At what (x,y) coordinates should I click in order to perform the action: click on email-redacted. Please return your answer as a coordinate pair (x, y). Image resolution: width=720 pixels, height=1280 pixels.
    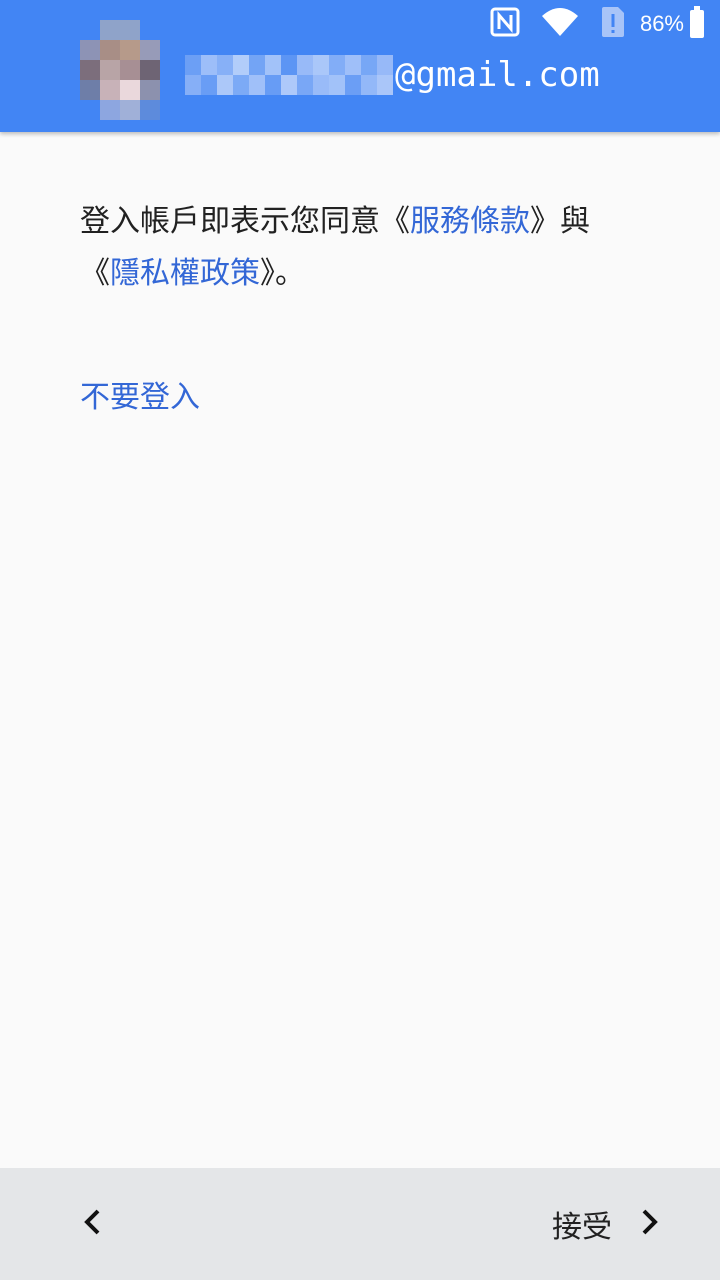
    Looking at the image, I should click on (289, 75).